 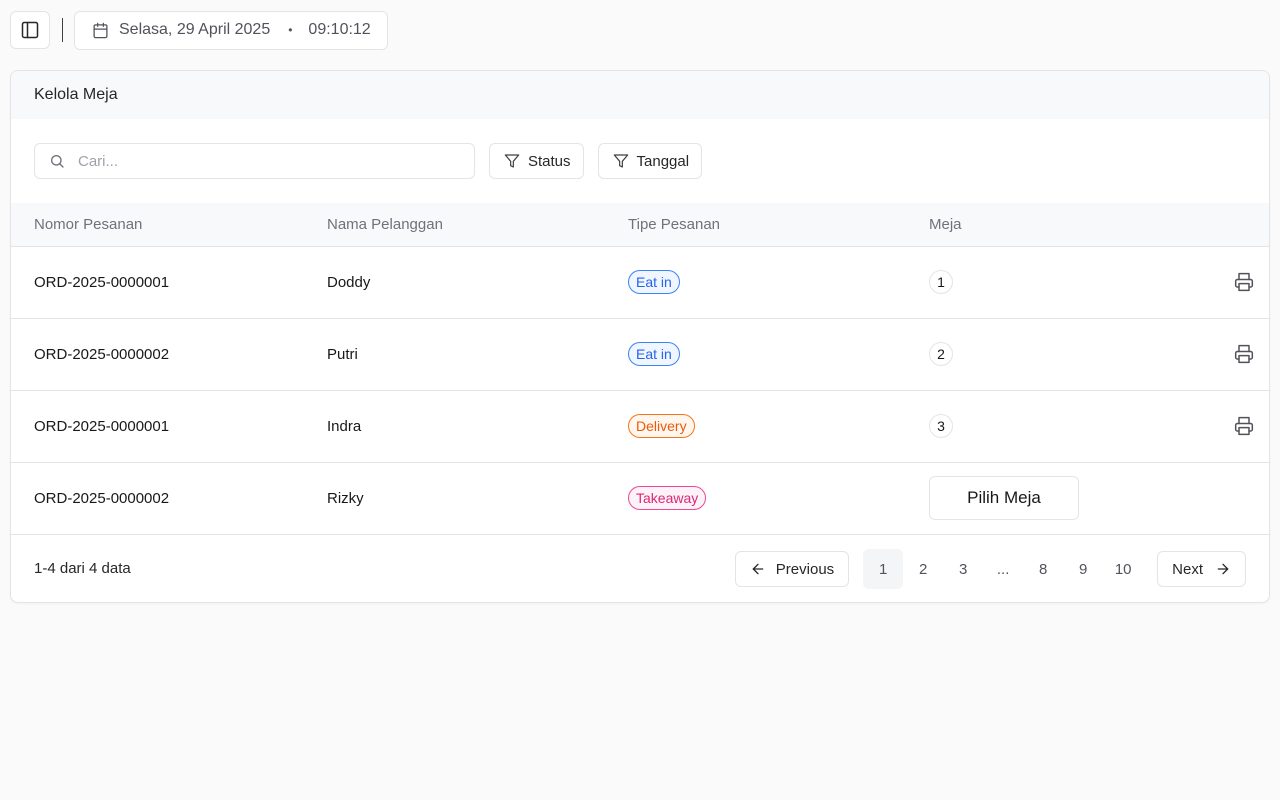 I want to click on status-filter-label: Status, so click(x=549, y=161).